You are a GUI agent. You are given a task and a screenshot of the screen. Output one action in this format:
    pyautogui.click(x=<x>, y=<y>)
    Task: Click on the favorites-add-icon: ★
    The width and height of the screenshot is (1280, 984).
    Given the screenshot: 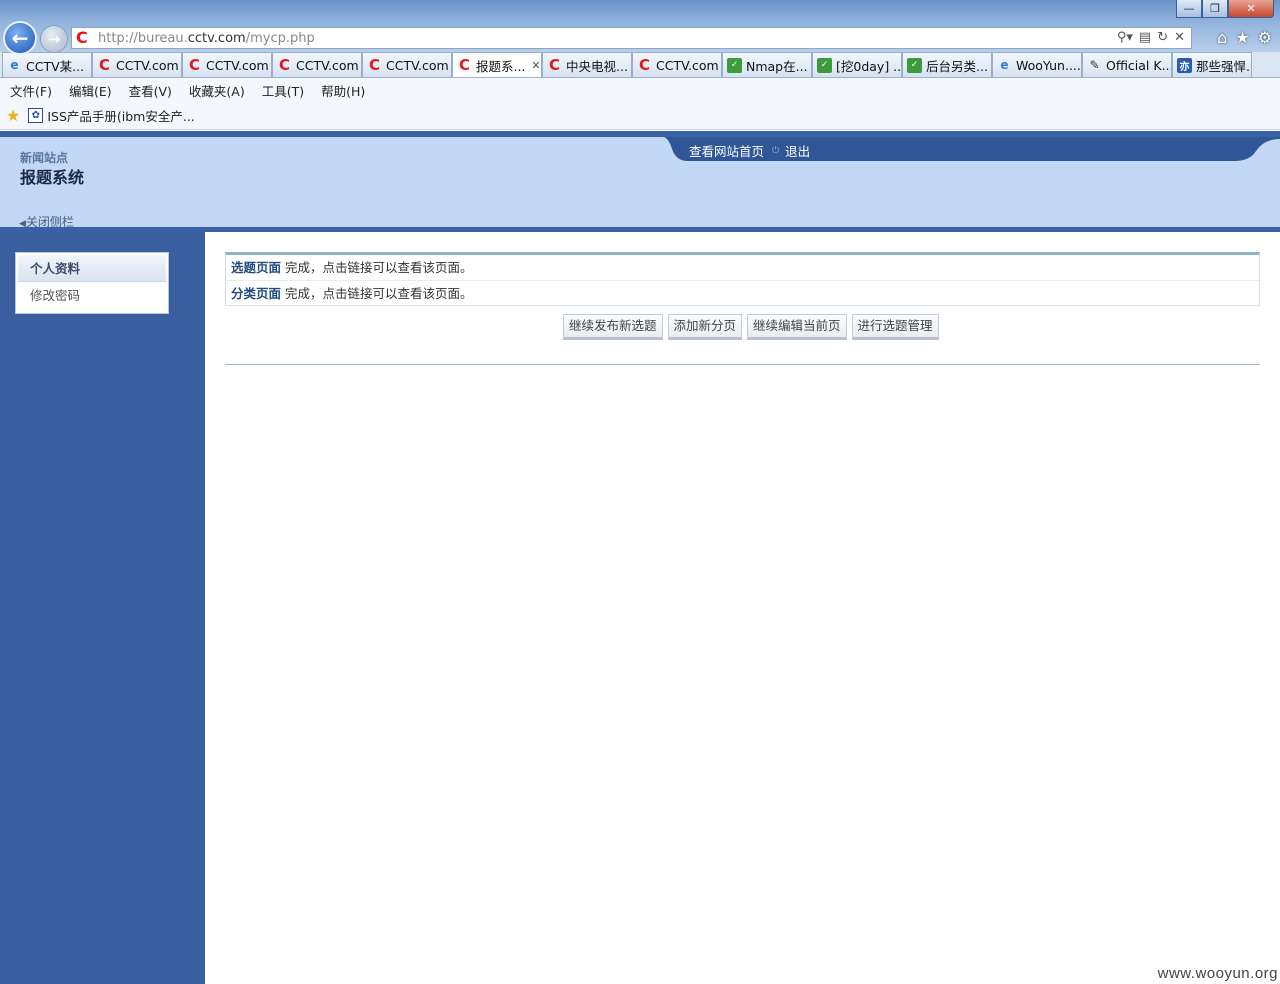 What is the action you would take?
    pyautogui.click(x=13, y=115)
    